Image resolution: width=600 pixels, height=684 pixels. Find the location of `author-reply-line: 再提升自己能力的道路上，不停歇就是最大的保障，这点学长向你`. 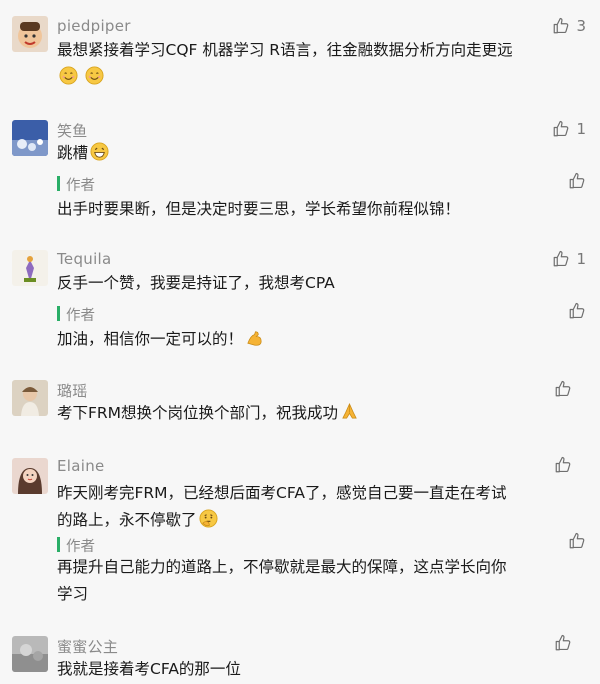

author-reply-line: 再提升自己能力的道路上，不停歇就是最大的保障，这点学长向你 is located at coordinates (282, 567).